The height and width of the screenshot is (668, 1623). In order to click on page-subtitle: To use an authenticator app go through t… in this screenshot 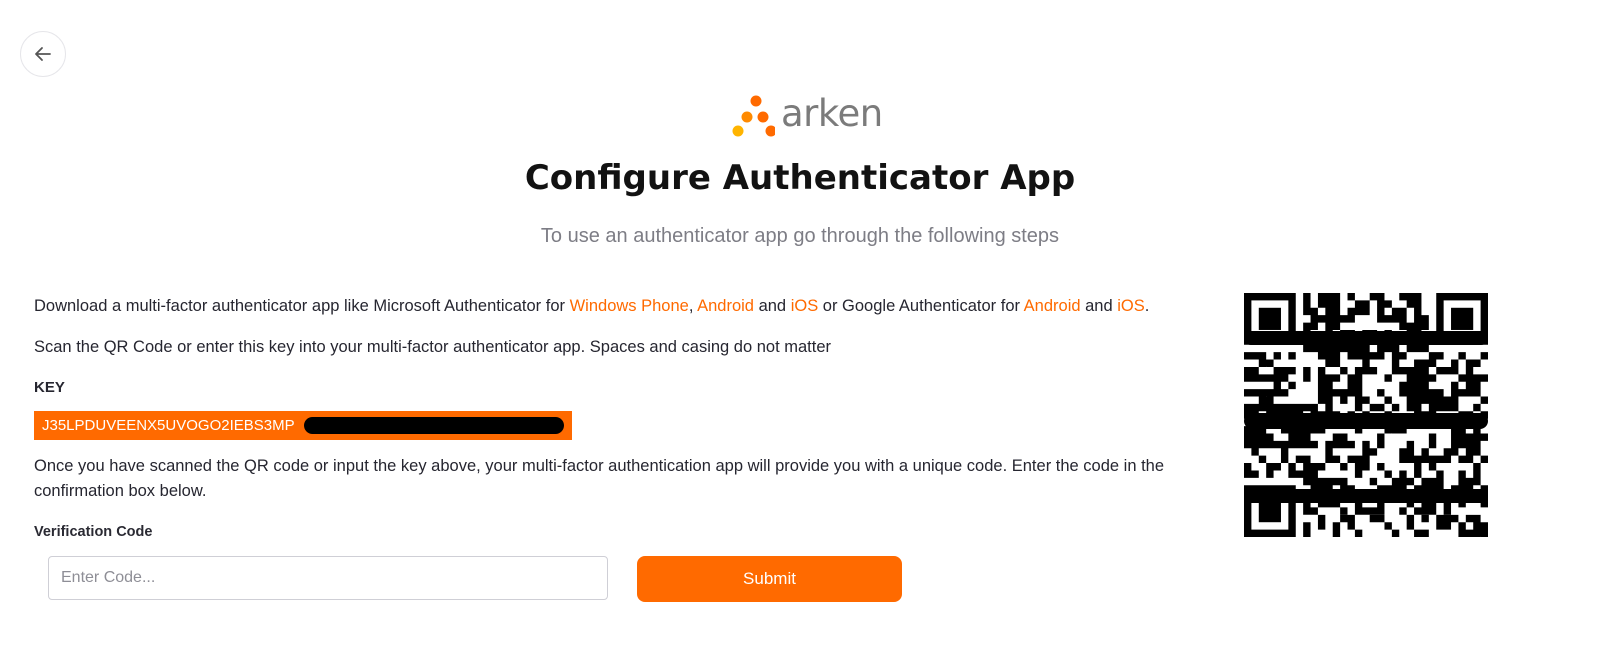, I will do `click(800, 236)`.